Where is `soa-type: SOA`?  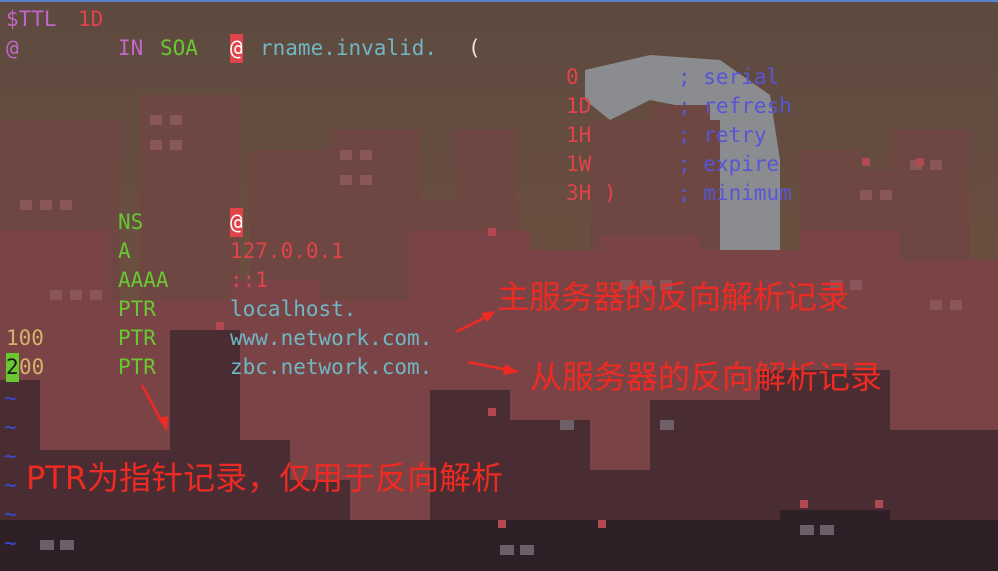
soa-type: SOA is located at coordinates (179, 48).